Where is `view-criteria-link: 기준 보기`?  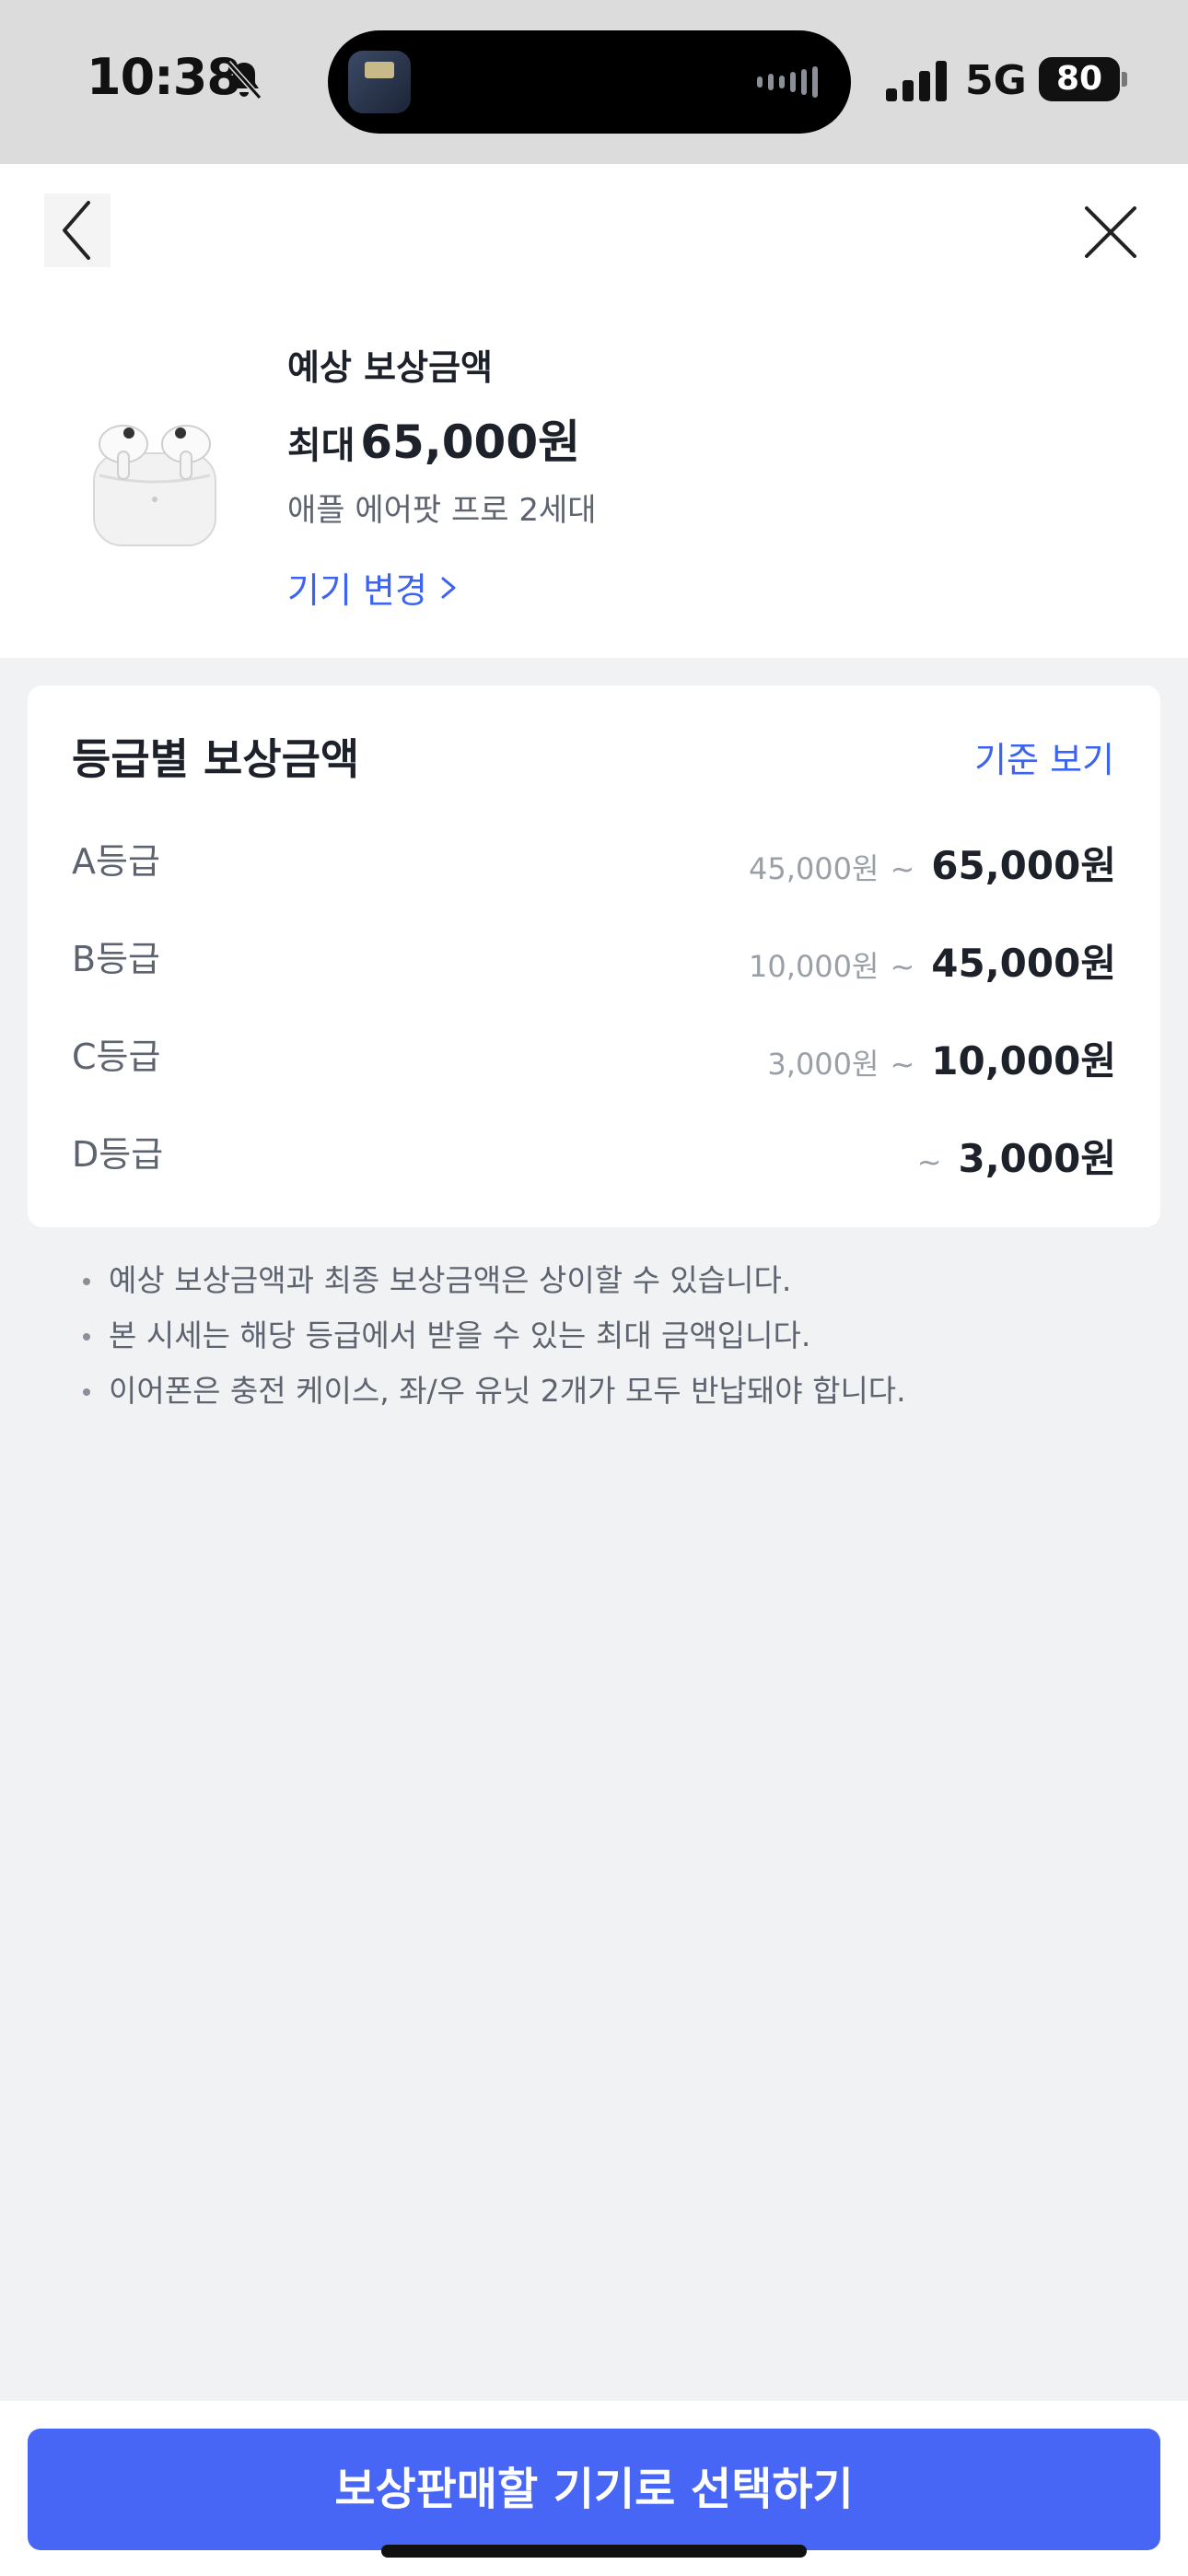 view-criteria-link: 기준 보기 is located at coordinates (1044, 757).